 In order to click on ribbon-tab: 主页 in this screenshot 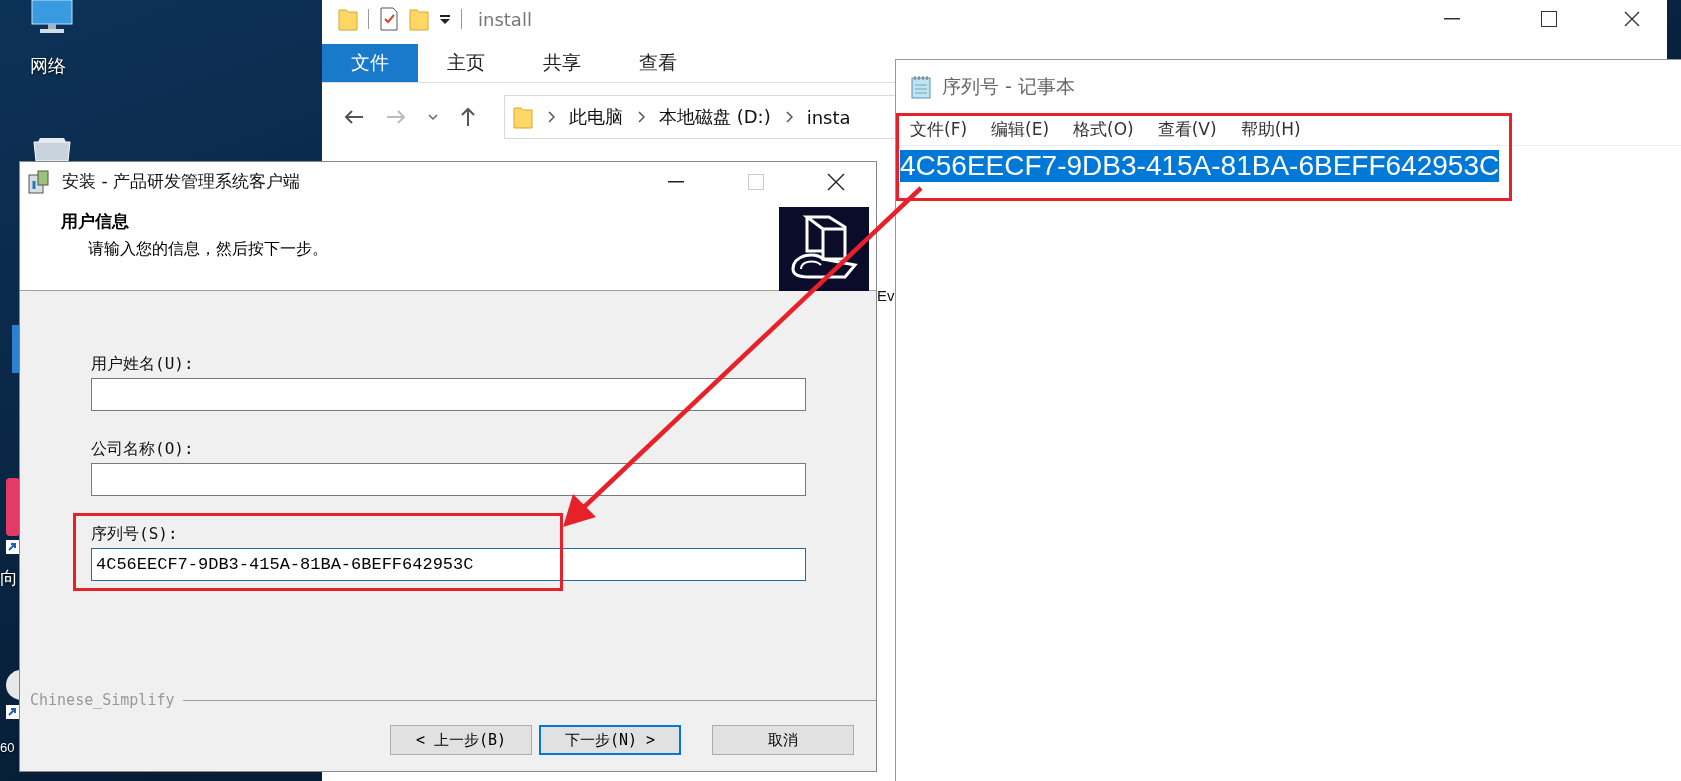, I will do `click(466, 63)`.